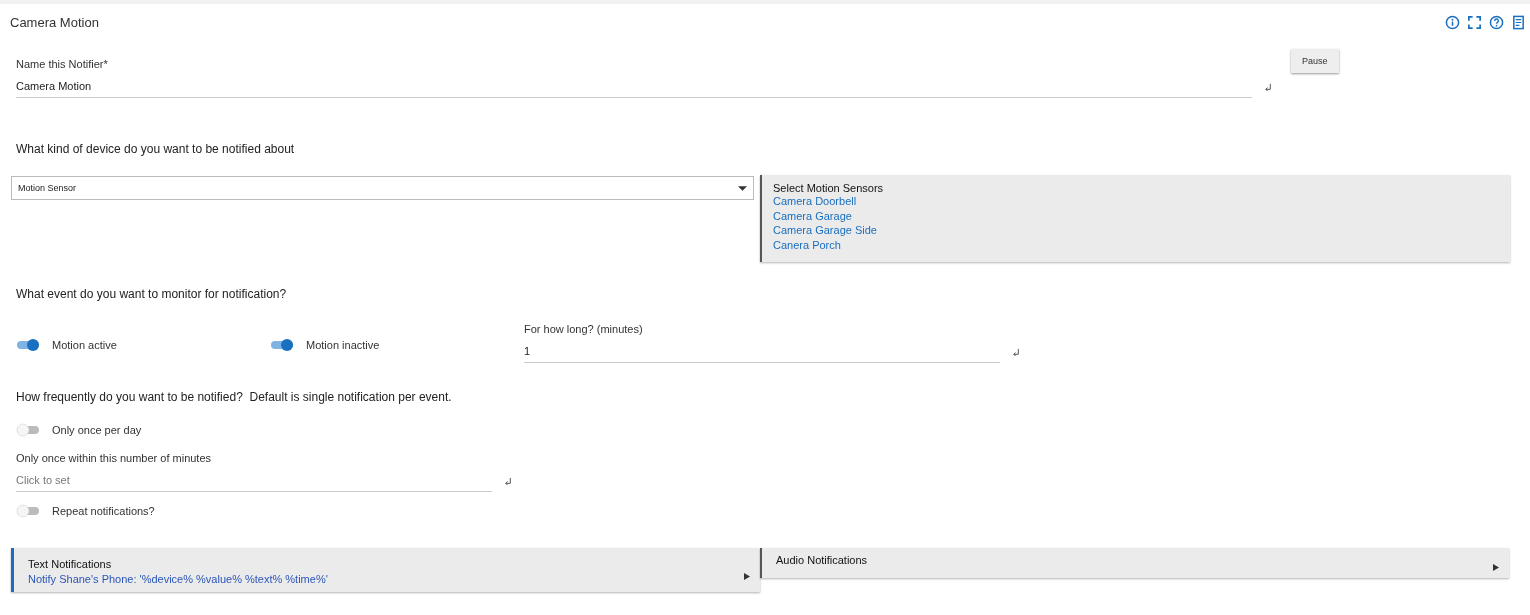 This screenshot has width=1530, height=615. I want to click on sensor-link: Camera Garage Side, so click(1136, 230).